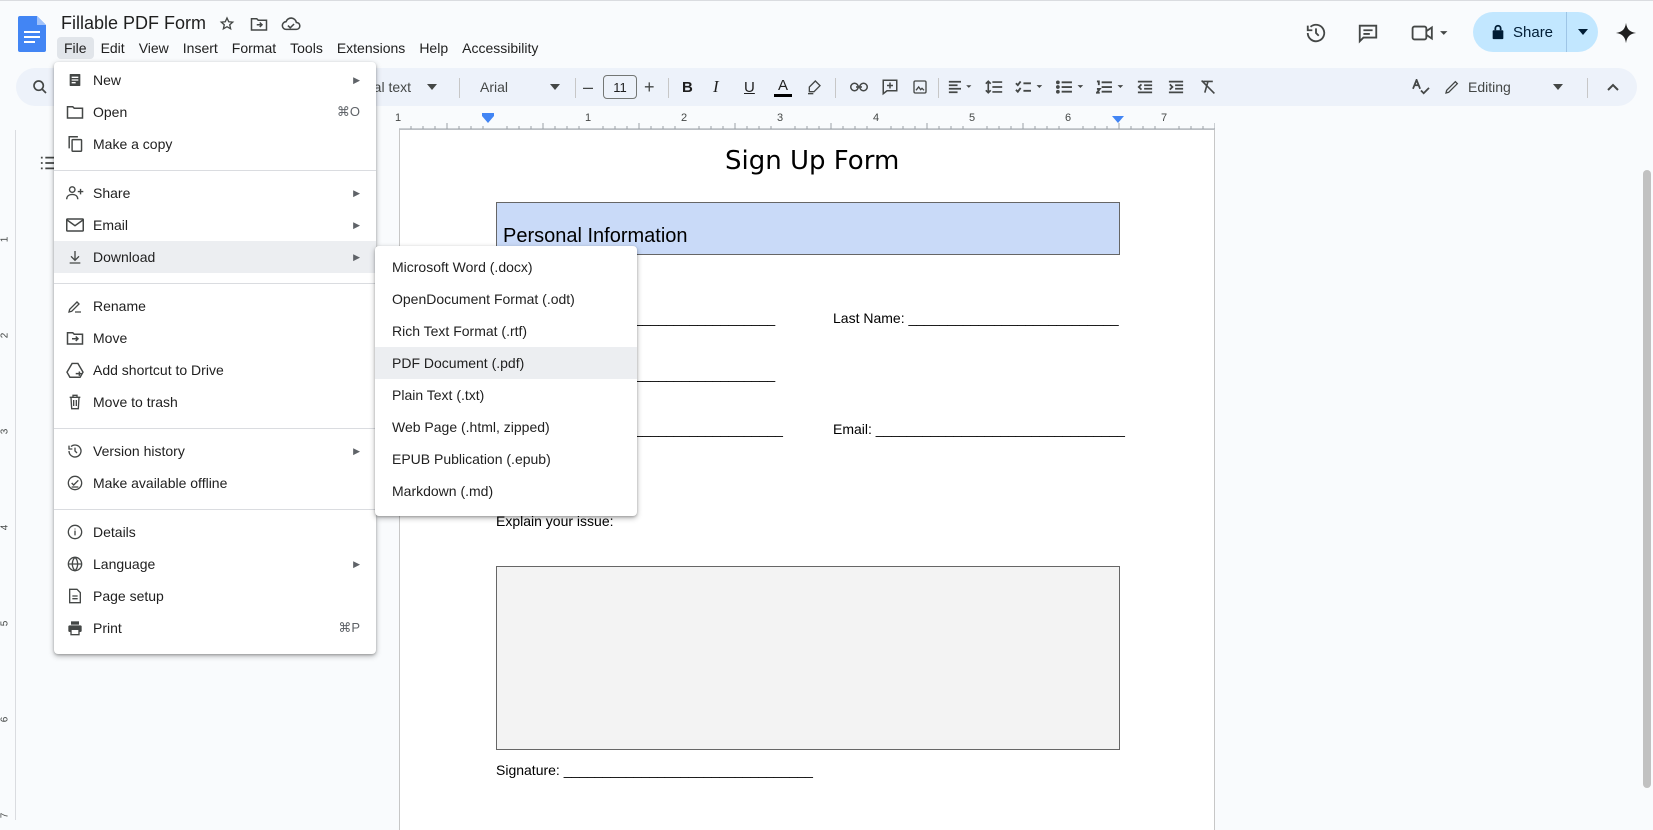 This screenshot has height=830, width=1653. Describe the element at coordinates (371, 48) in the screenshot. I see `menu-extensions: Extensions` at that location.